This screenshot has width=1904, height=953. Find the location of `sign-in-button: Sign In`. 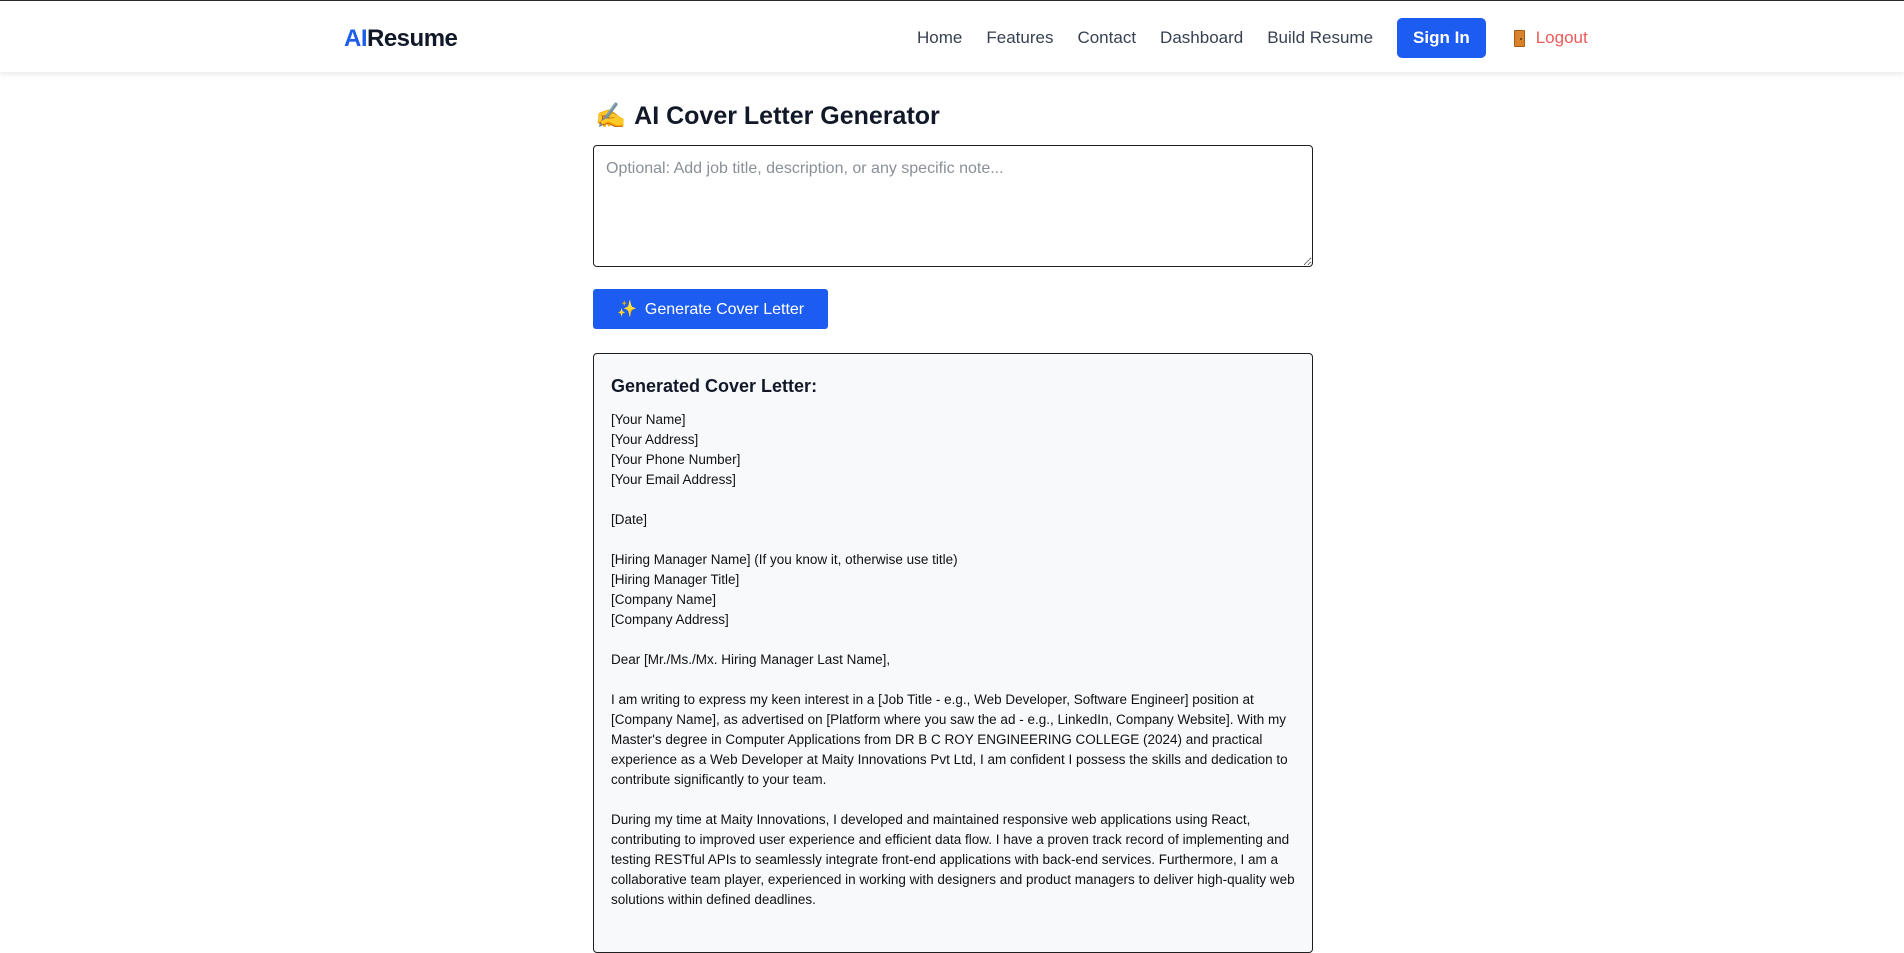

sign-in-button: Sign In is located at coordinates (1441, 38).